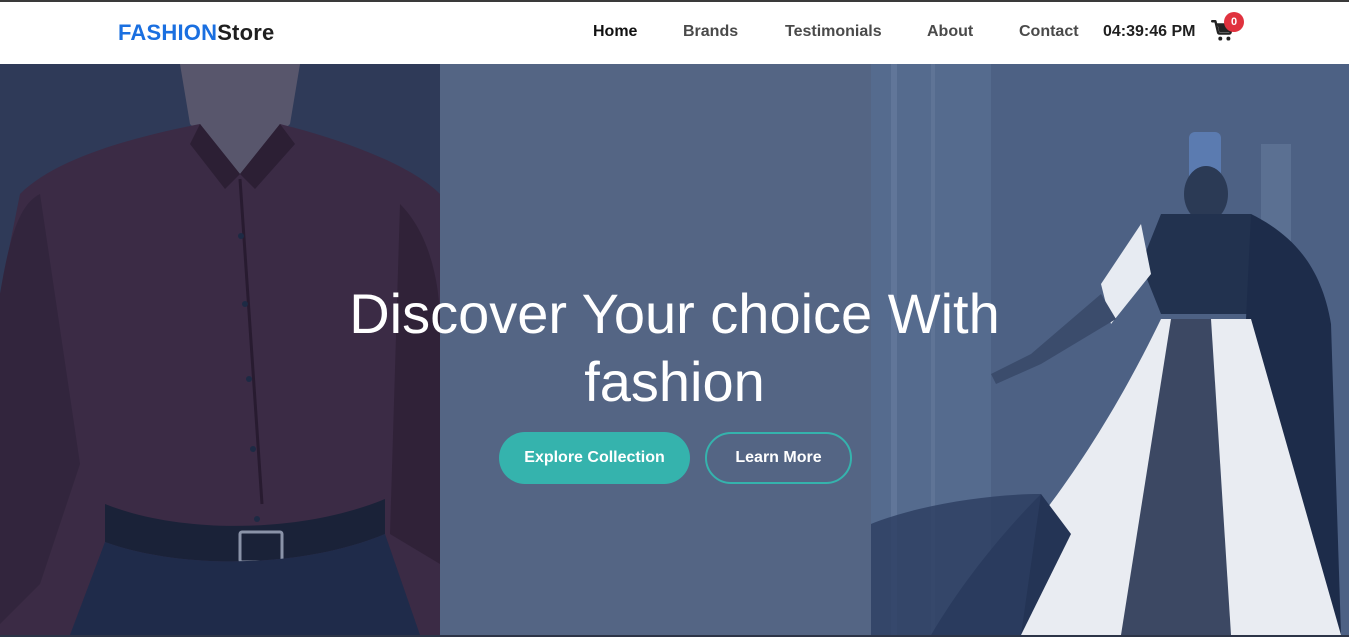  Describe the element at coordinates (1149, 31) in the screenshot. I see `clock-display: 04:39:46 PM` at that location.